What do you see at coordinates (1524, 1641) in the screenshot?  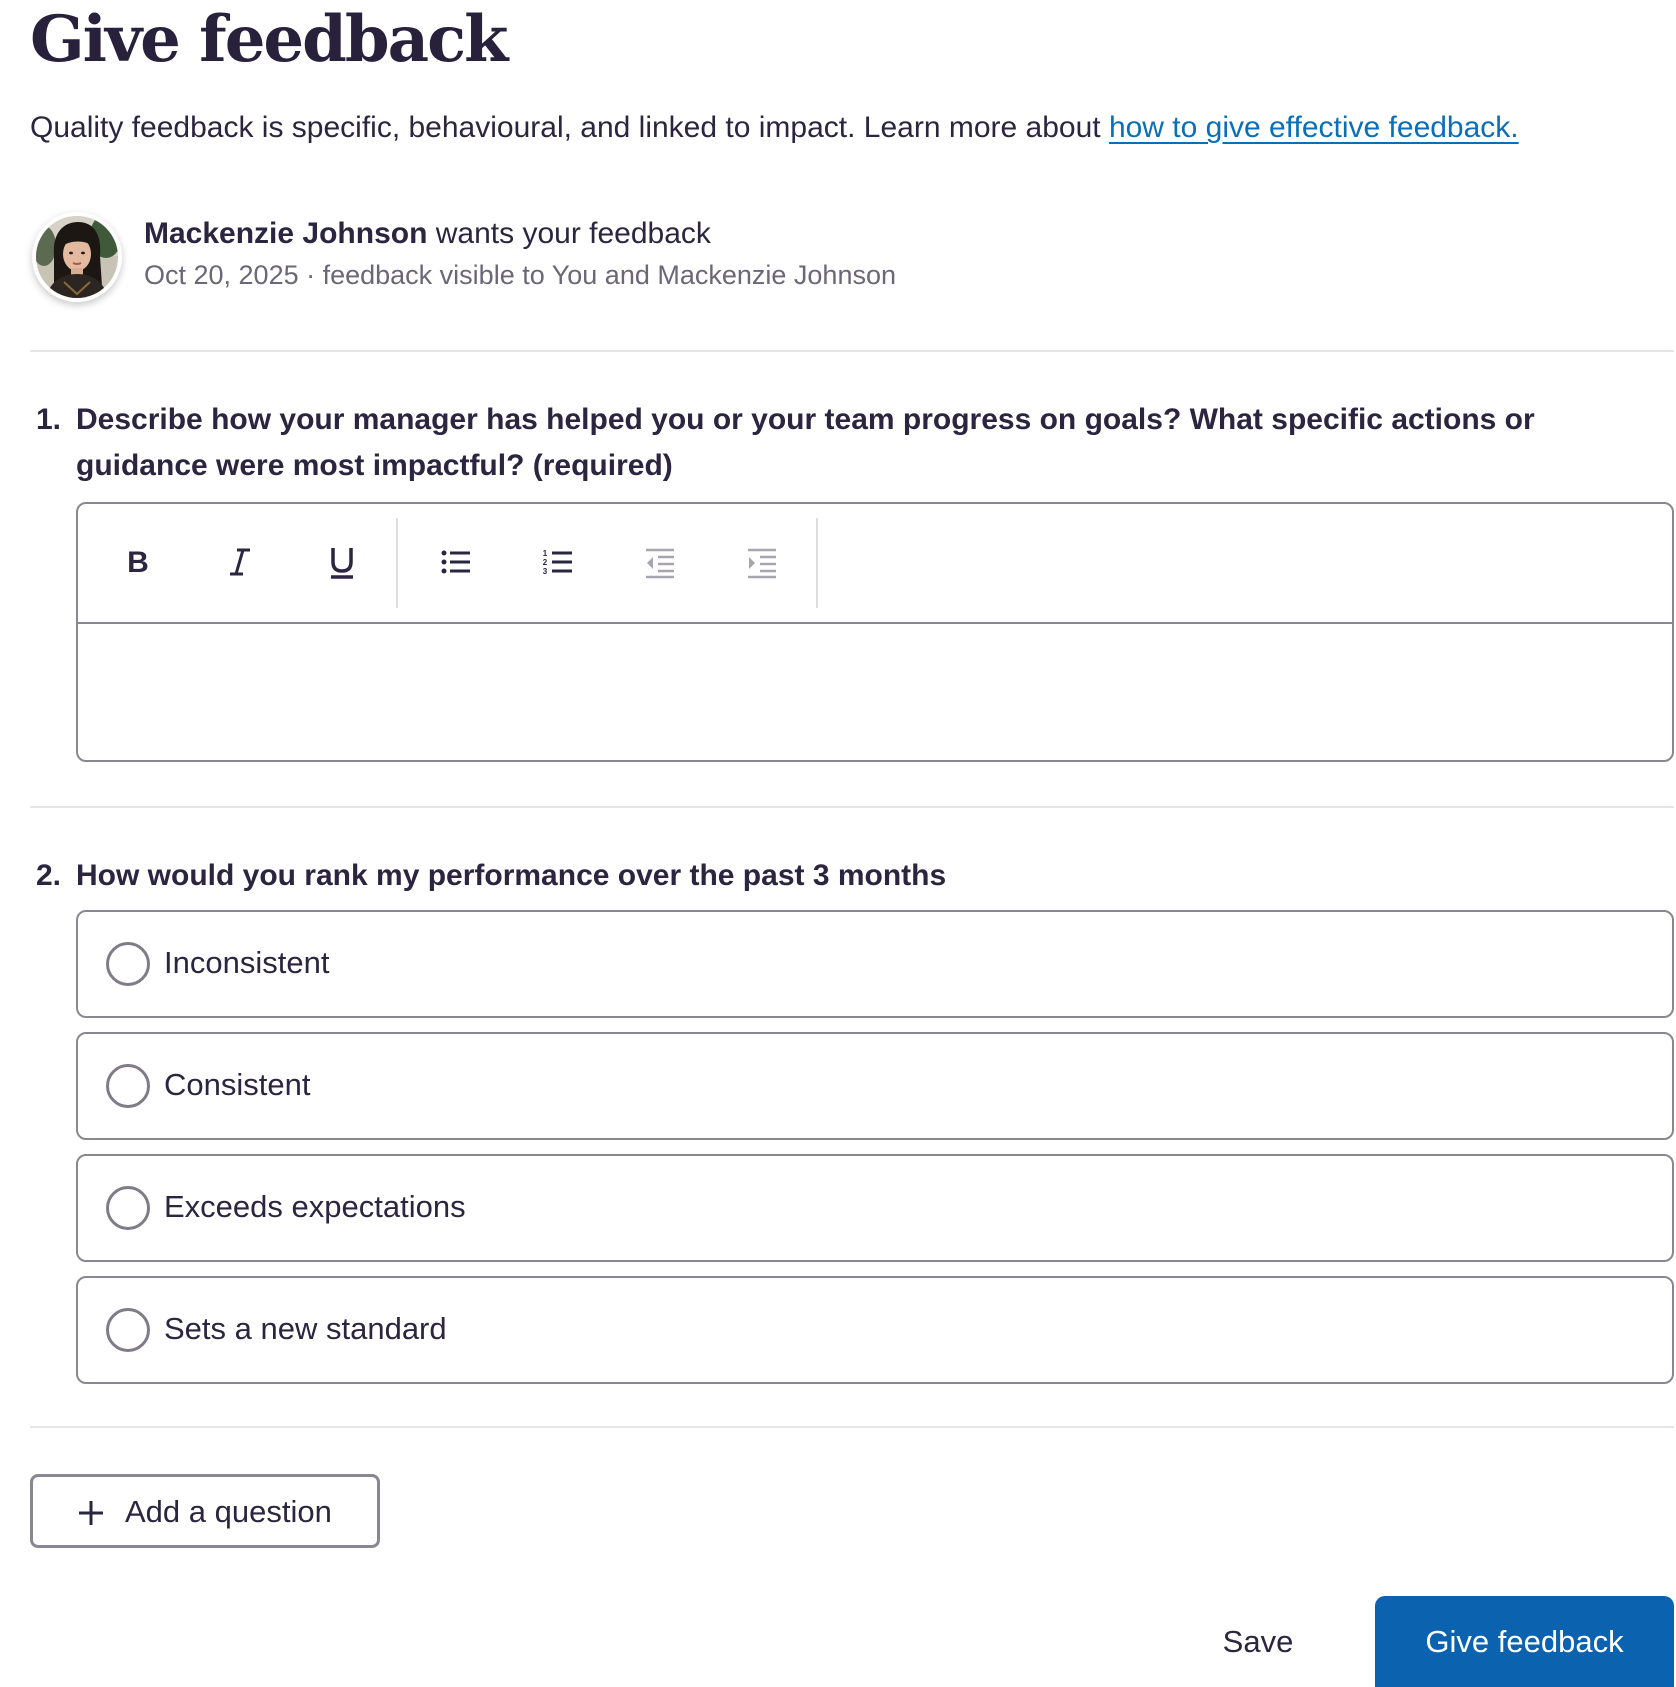 I see `give-feedback-button: Give feedback` at bounding box center [1524, 1641].